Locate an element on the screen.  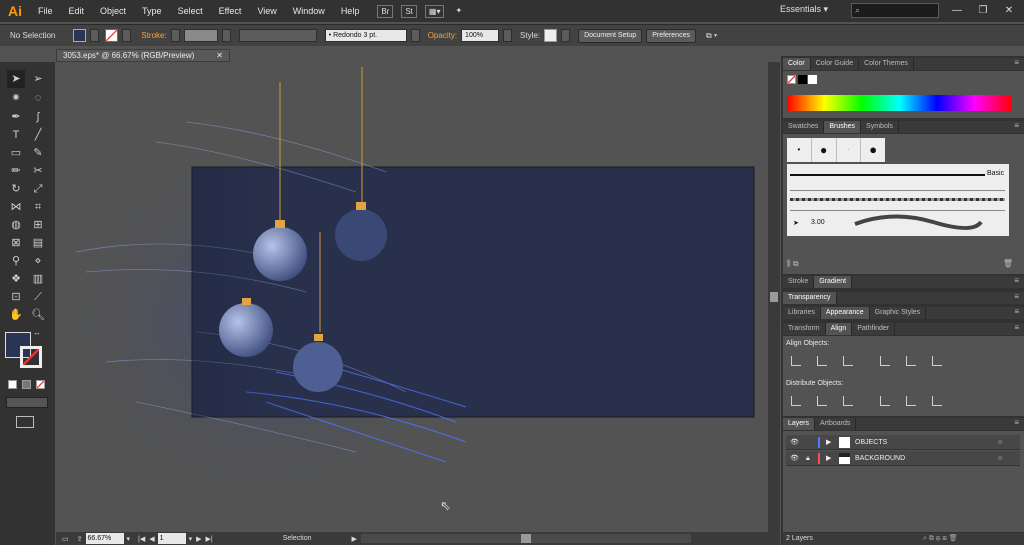
lasso-tool-icon: ◌ is located at coordinates (38, 98).